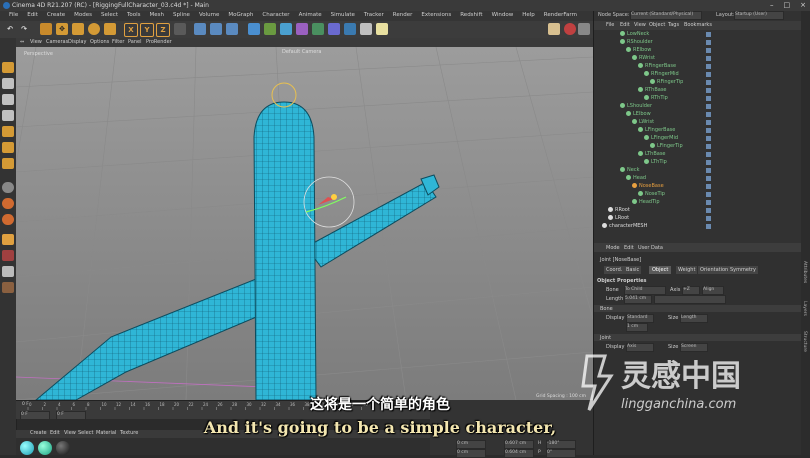 The image size is (810, 458). What do you see at coordinates (13, 16) in the screenshot?
I see `menu-file: File` at bounding box center [13, 16].